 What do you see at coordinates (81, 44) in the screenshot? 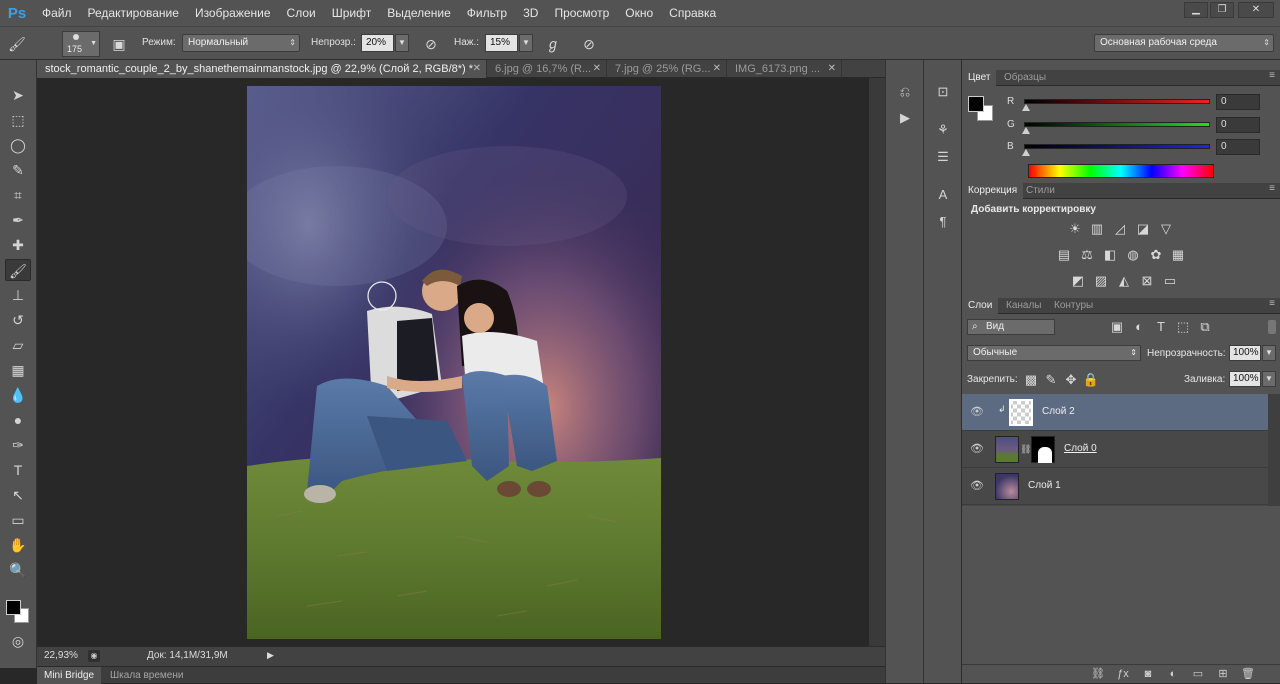
I see `brush-preset-picker: 175 ▼` at bounding box center [81, 44].